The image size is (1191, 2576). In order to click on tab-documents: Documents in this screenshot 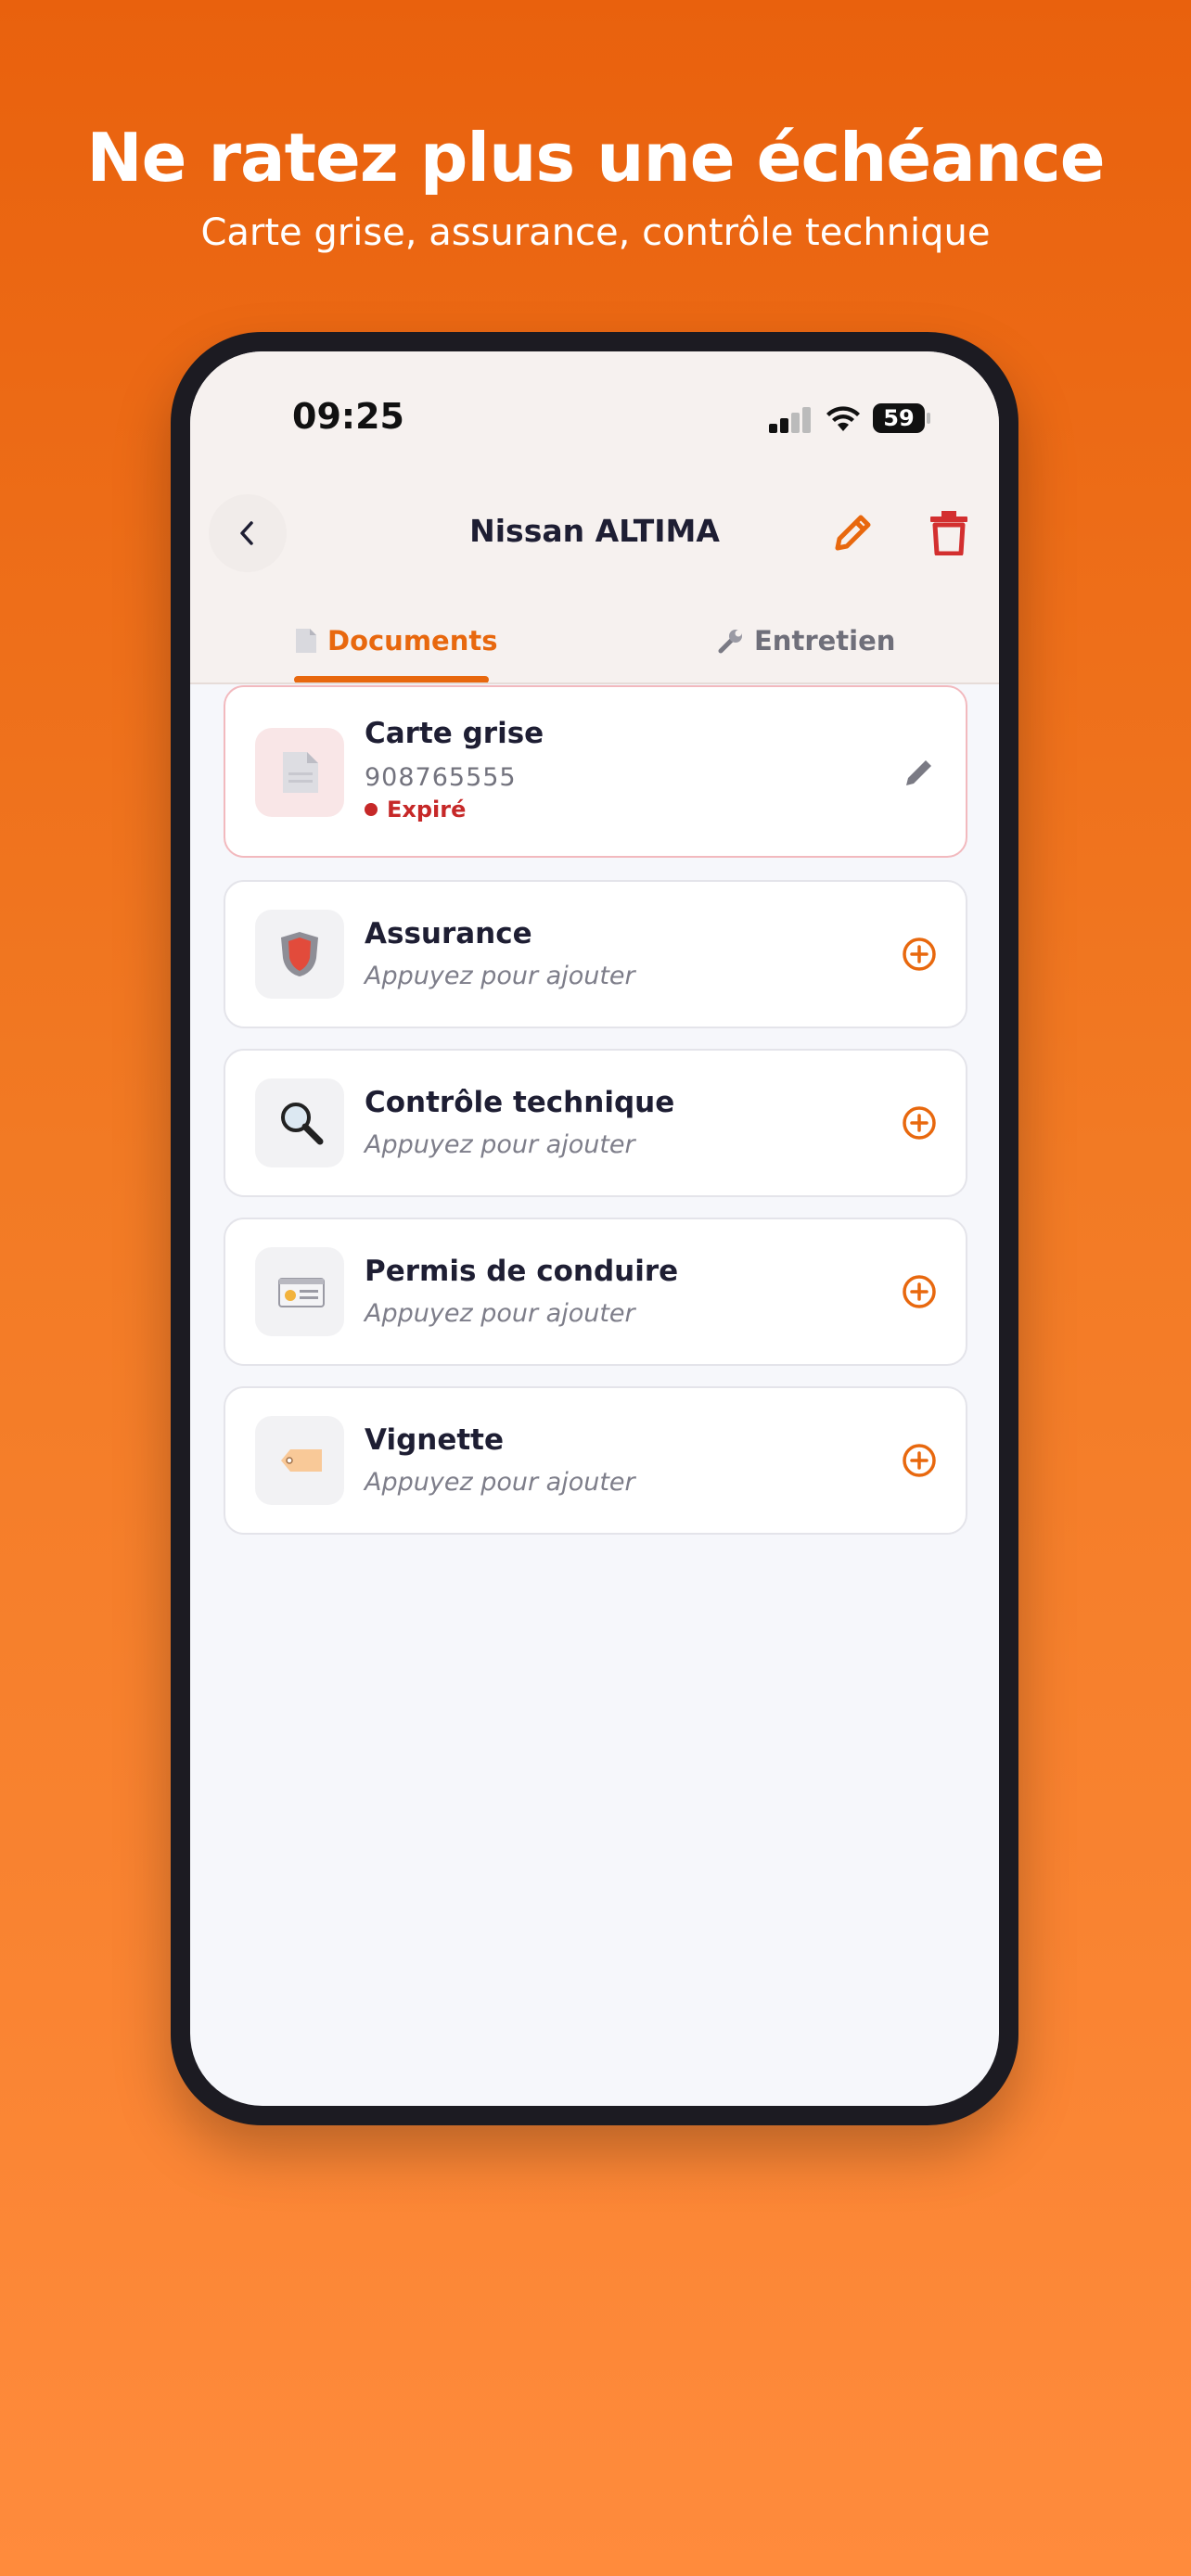, I will do `click(396, 640)`.